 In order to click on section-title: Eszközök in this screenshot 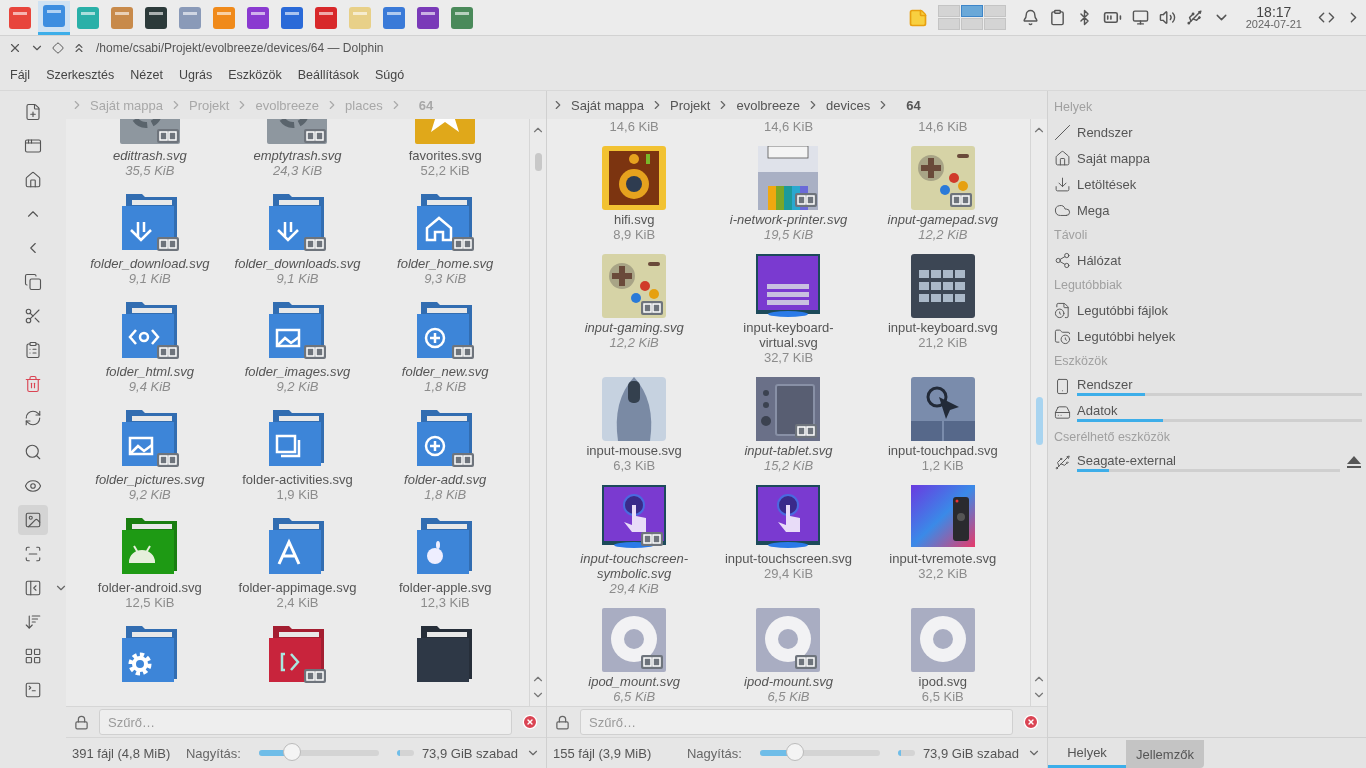, I will do `click(1081, 361)`.